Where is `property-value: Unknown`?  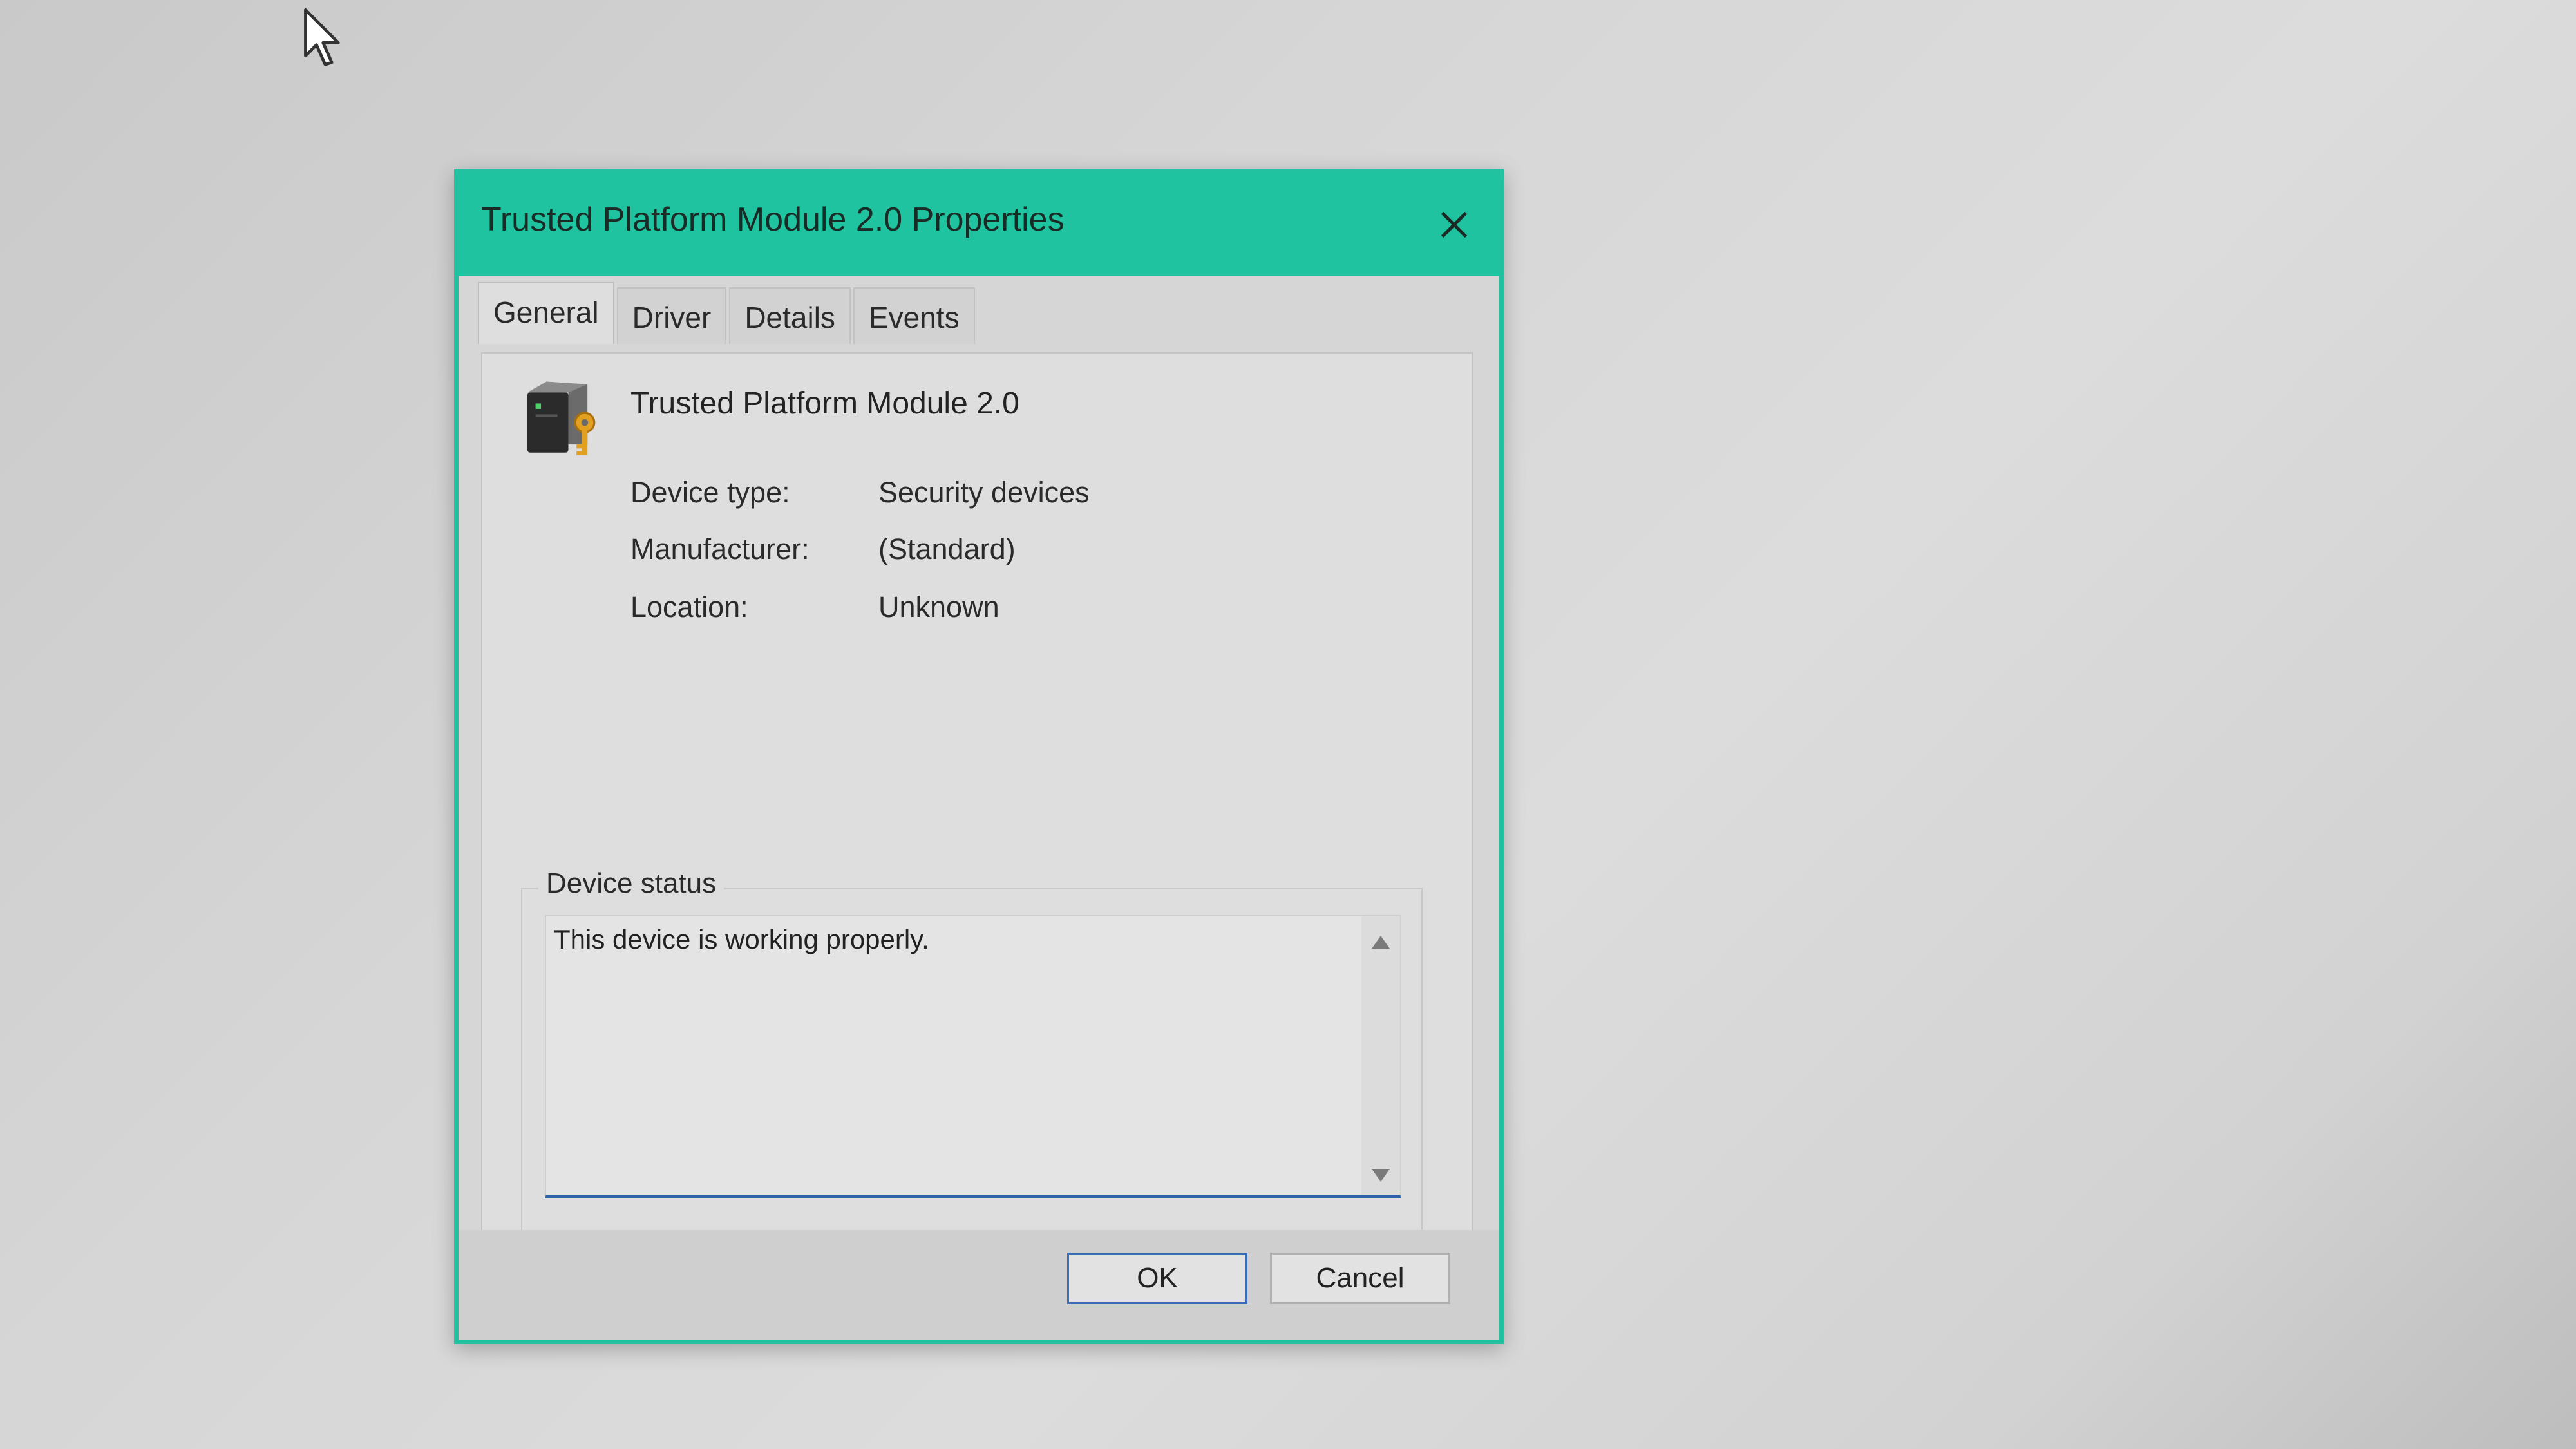 property-value: Unknown is located at coordinates (939, 607).